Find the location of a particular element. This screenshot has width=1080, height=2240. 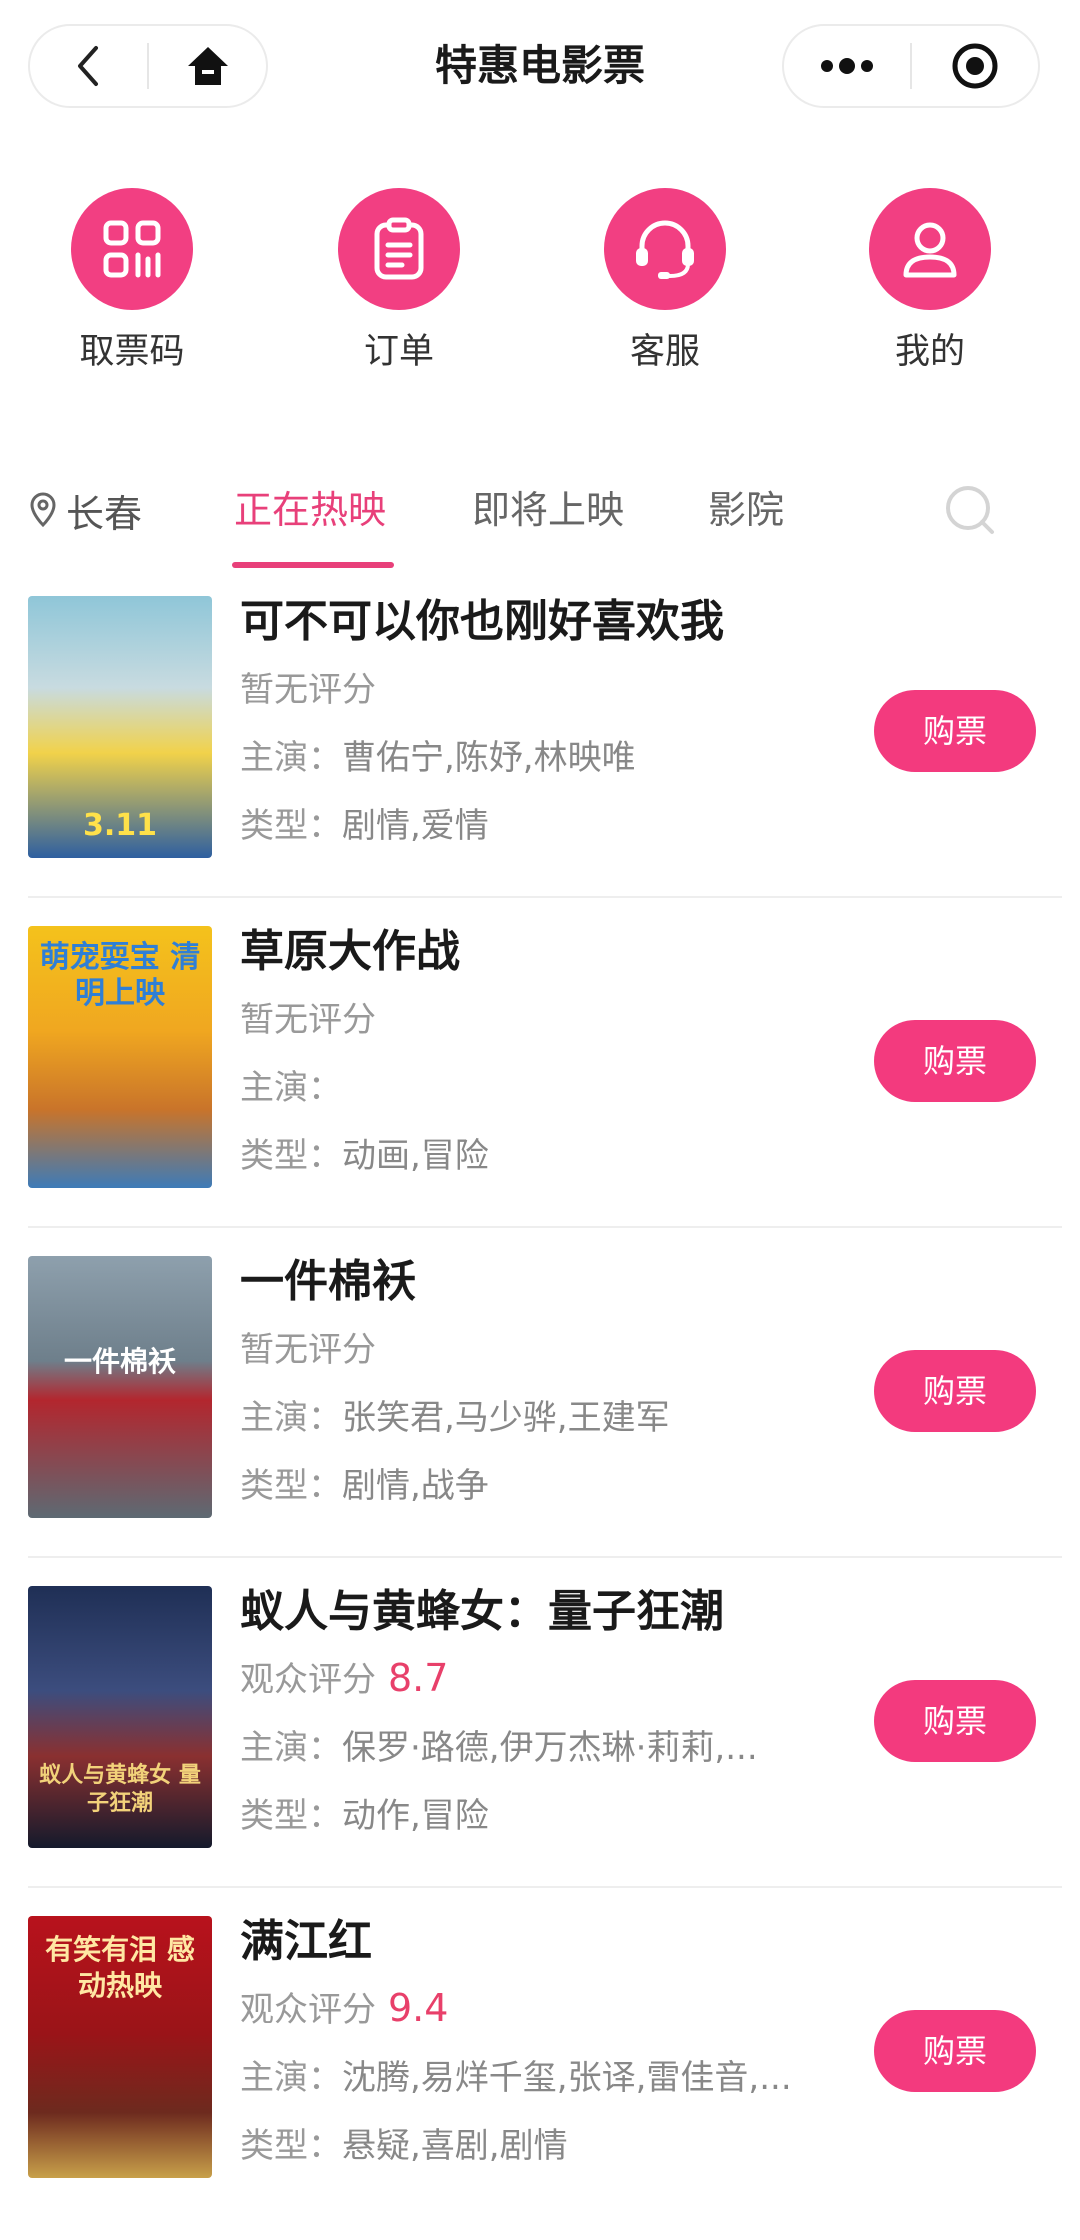

poster-text: 一件棉袄 is located at coordinates (119, 1361).